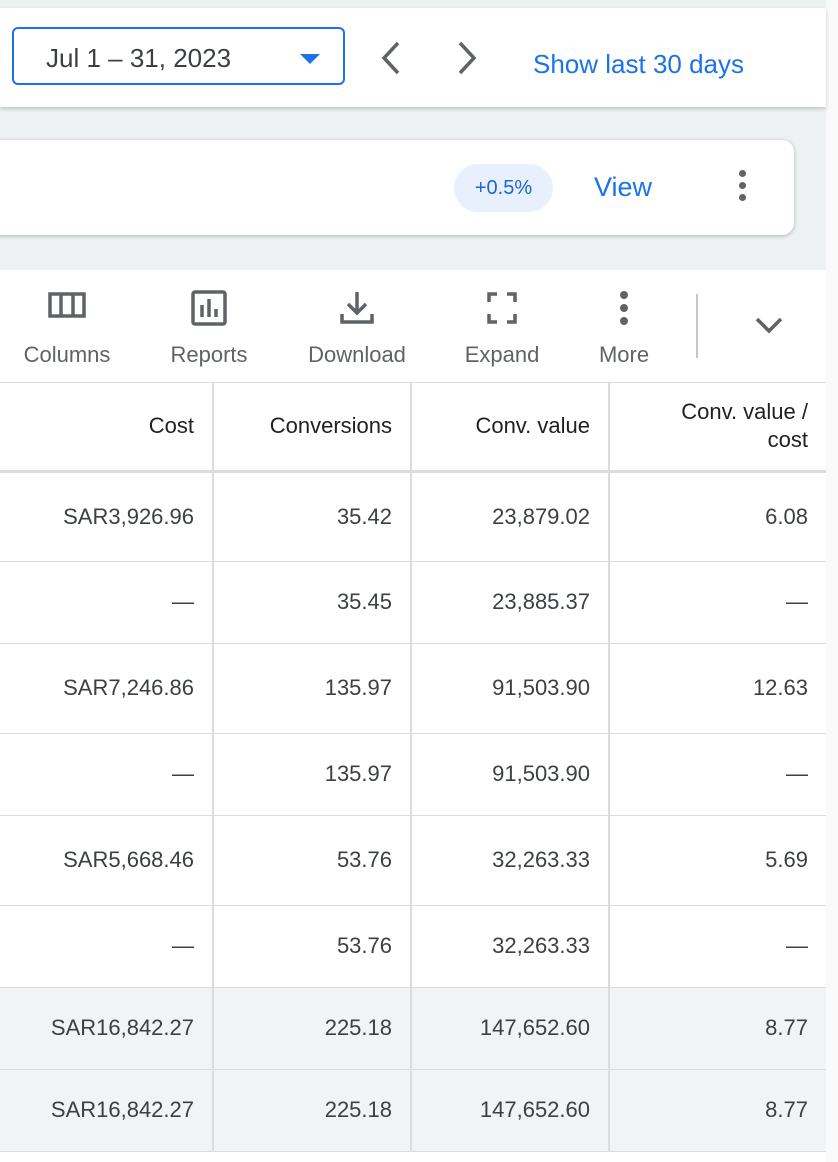  What do you see at coordinates (769, 327) in the screenshot?
I see `chevron-down-icon` at bounding box center [769, 327].